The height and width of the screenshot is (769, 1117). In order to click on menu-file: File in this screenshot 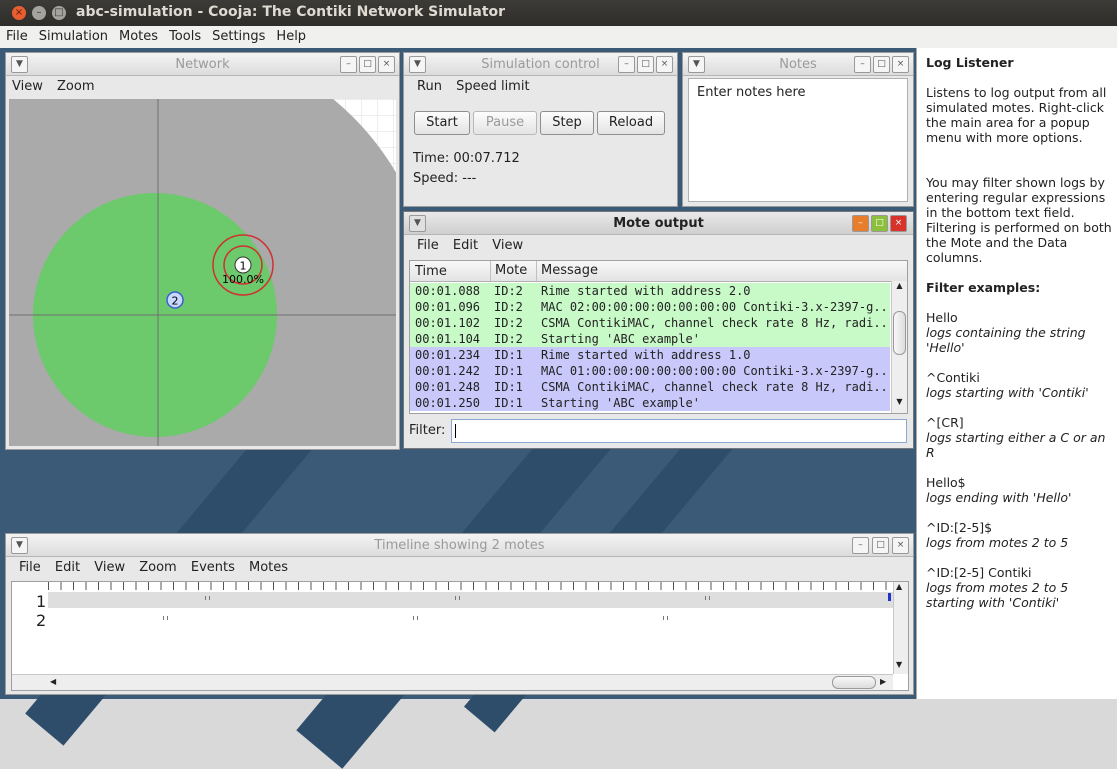, I will do `click(16, 35)`.